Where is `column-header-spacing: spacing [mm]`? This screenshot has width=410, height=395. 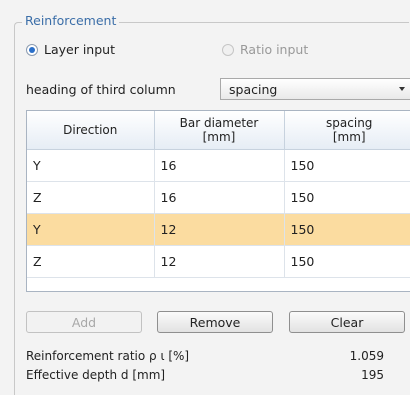 column-header-spacing: spacing [mm] is located at coordinates (347, 130).